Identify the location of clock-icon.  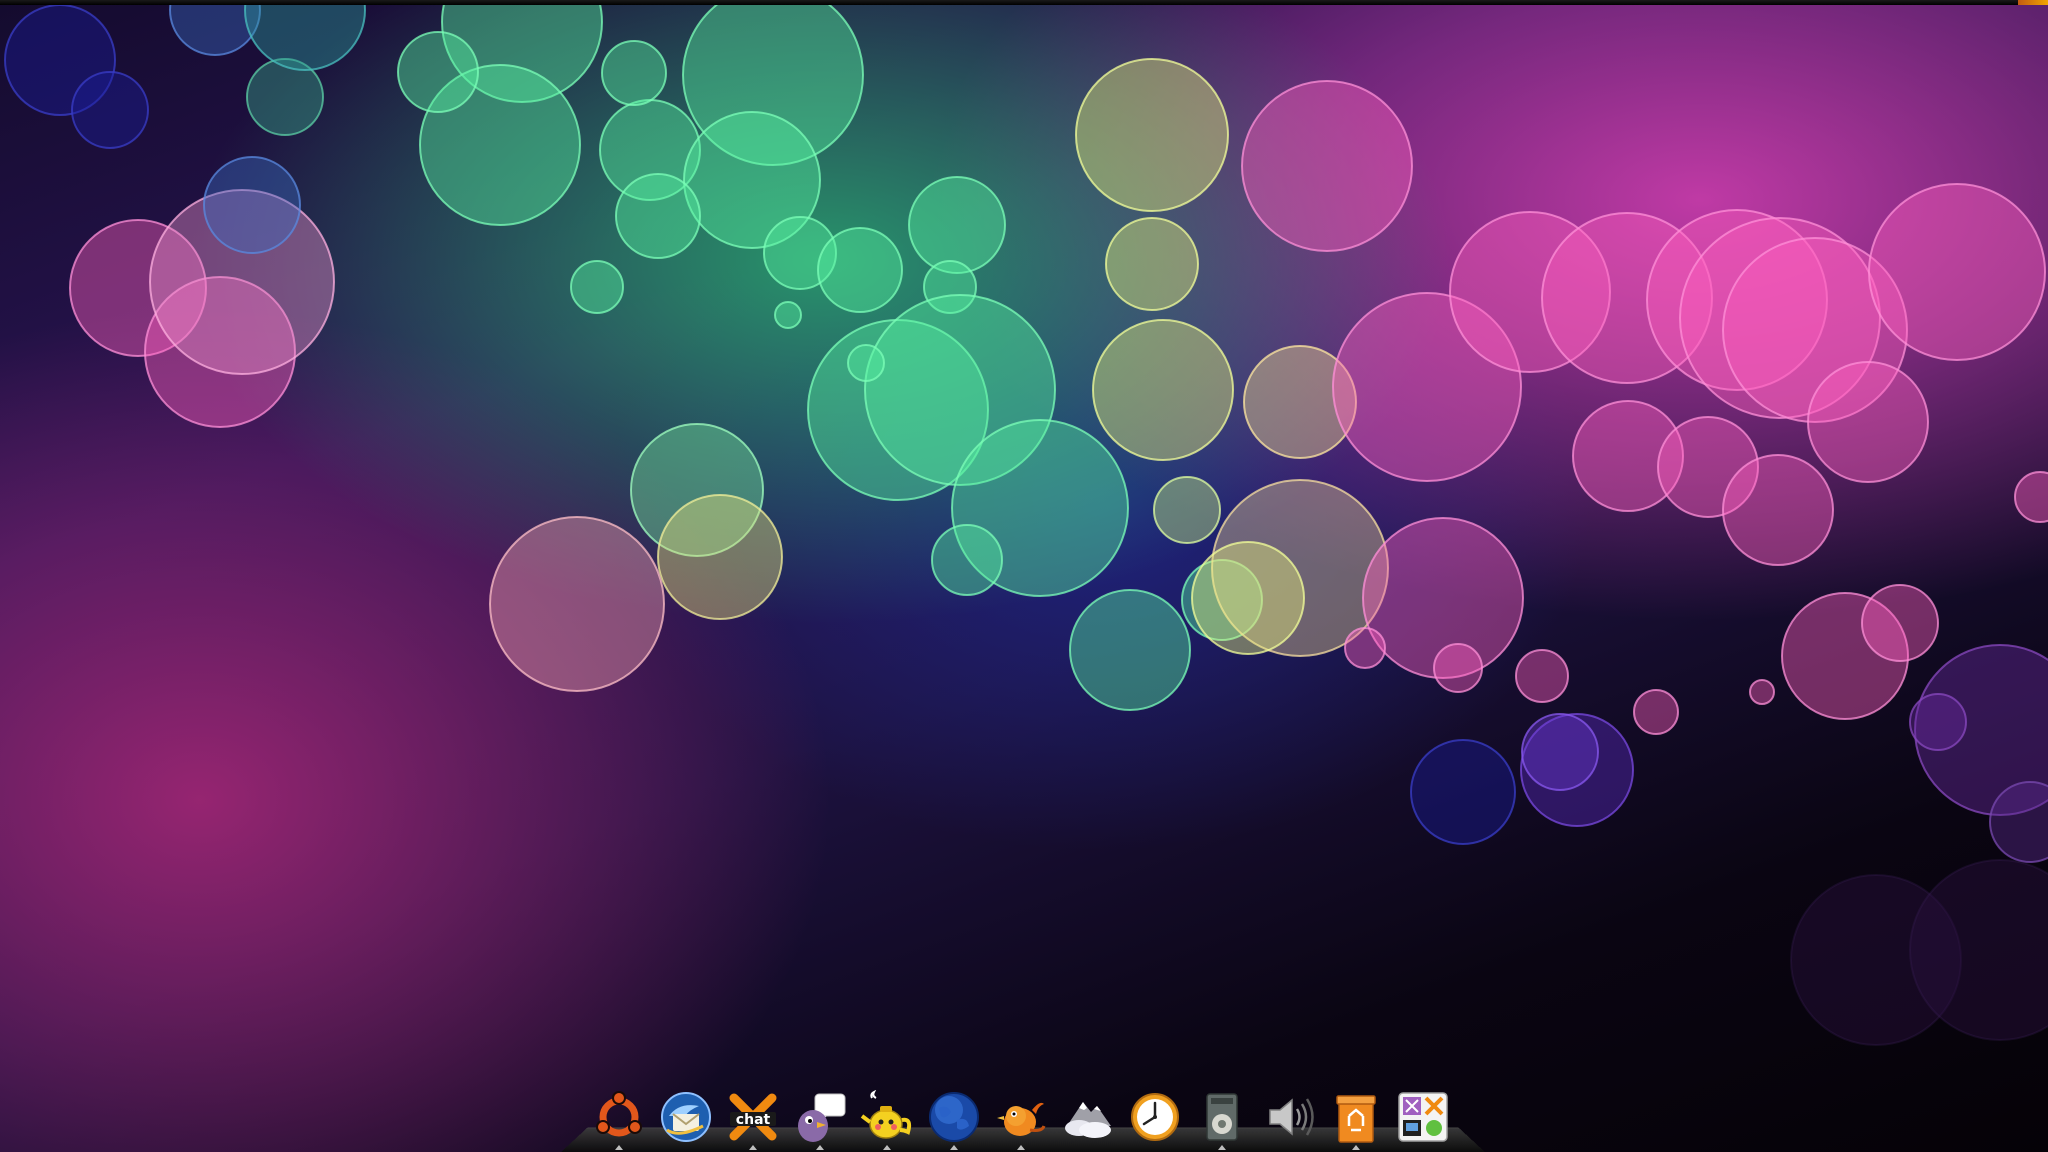
(1155, 1117).